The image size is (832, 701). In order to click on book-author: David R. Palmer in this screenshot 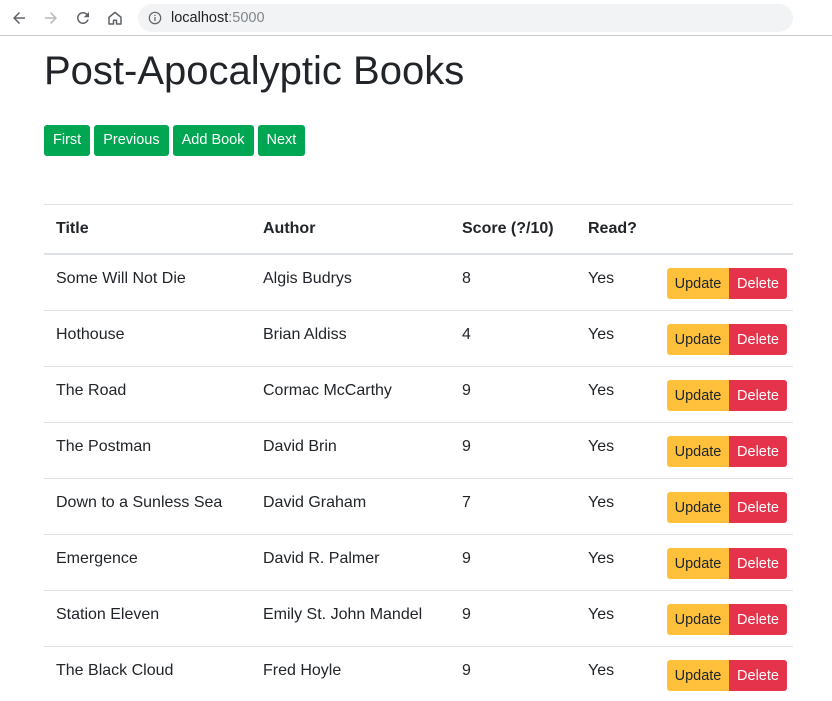, I will do `click(321, 558)`.